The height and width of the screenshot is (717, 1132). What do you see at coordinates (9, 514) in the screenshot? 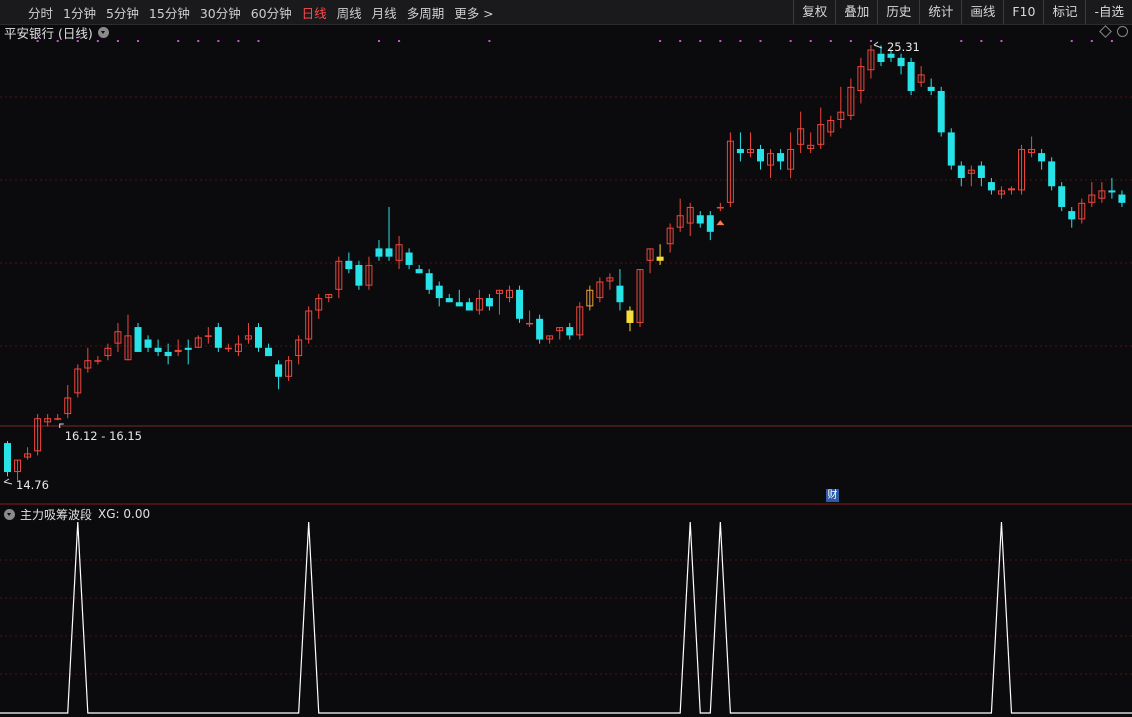
I see `chevron-down-icon` at bounding box center [9, 514].